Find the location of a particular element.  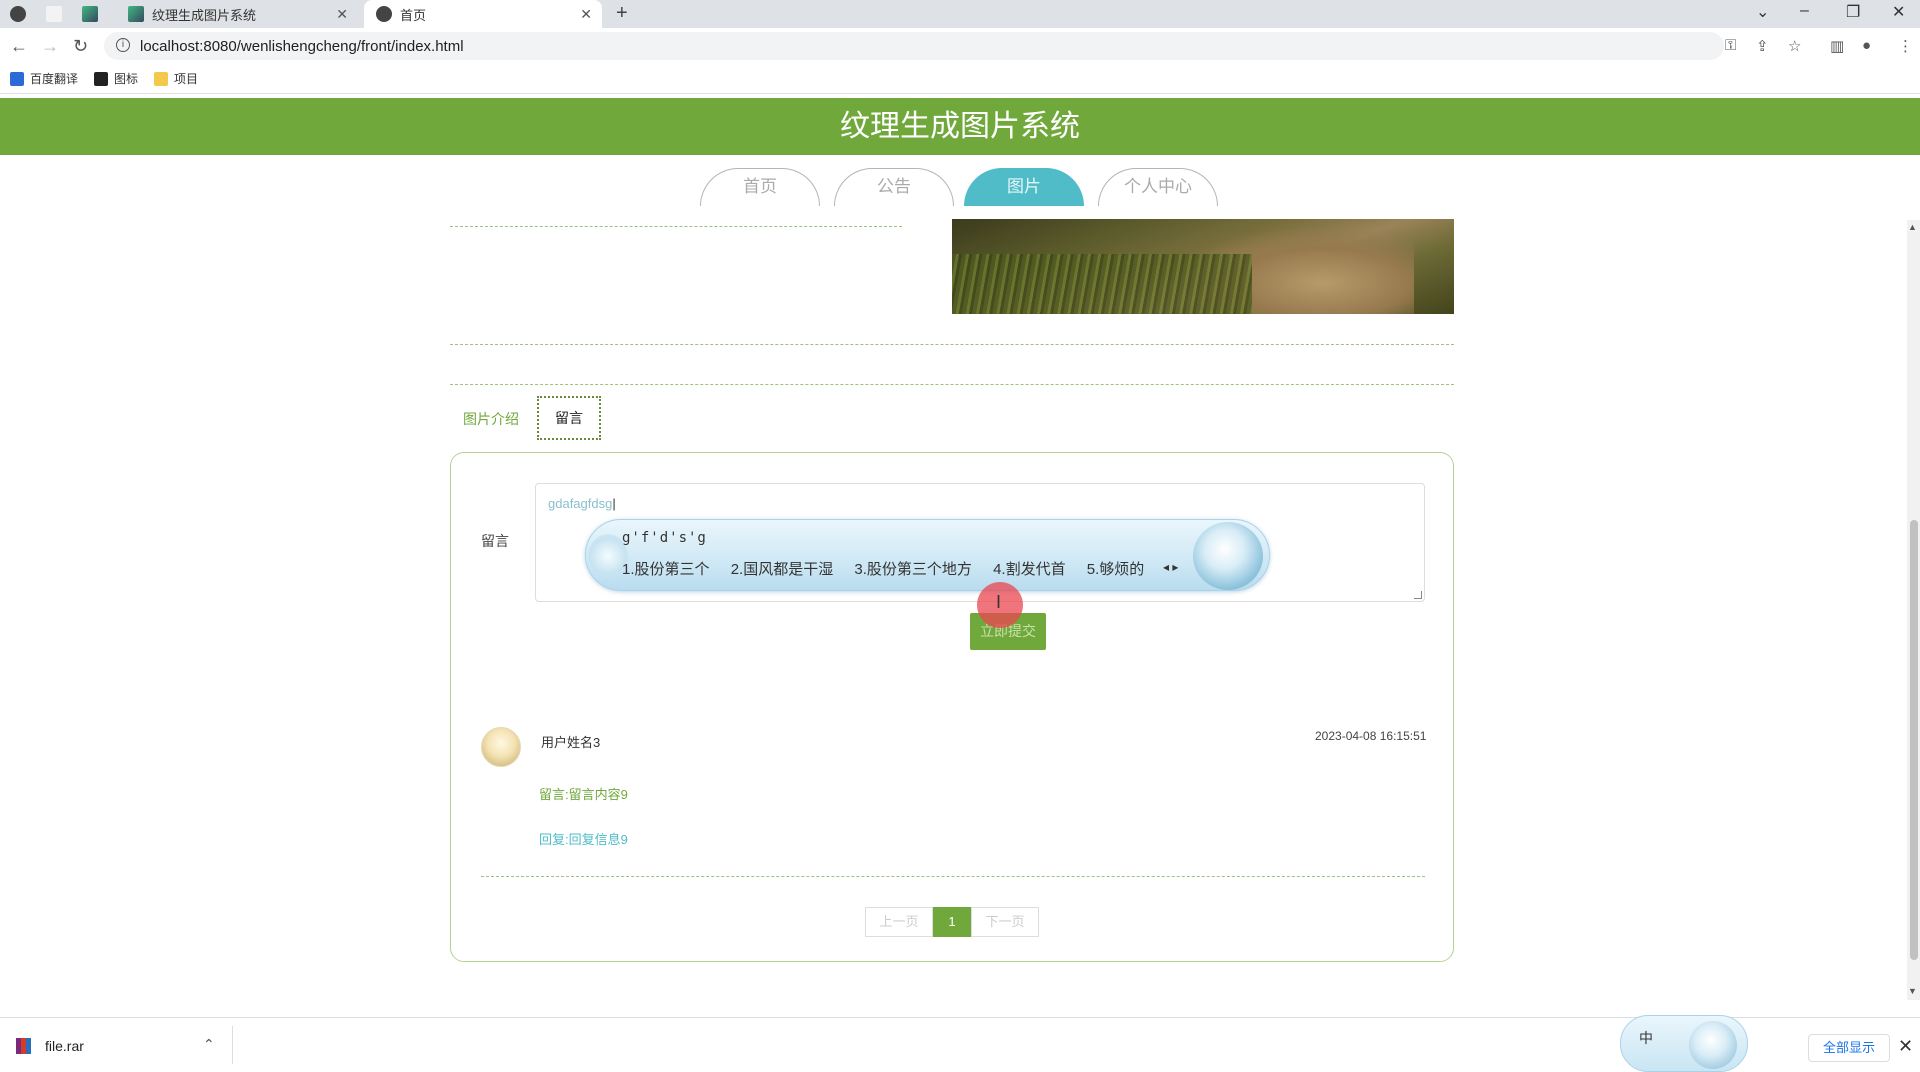

prev-page-button: 上一页 is located at coordinates (899, 922).